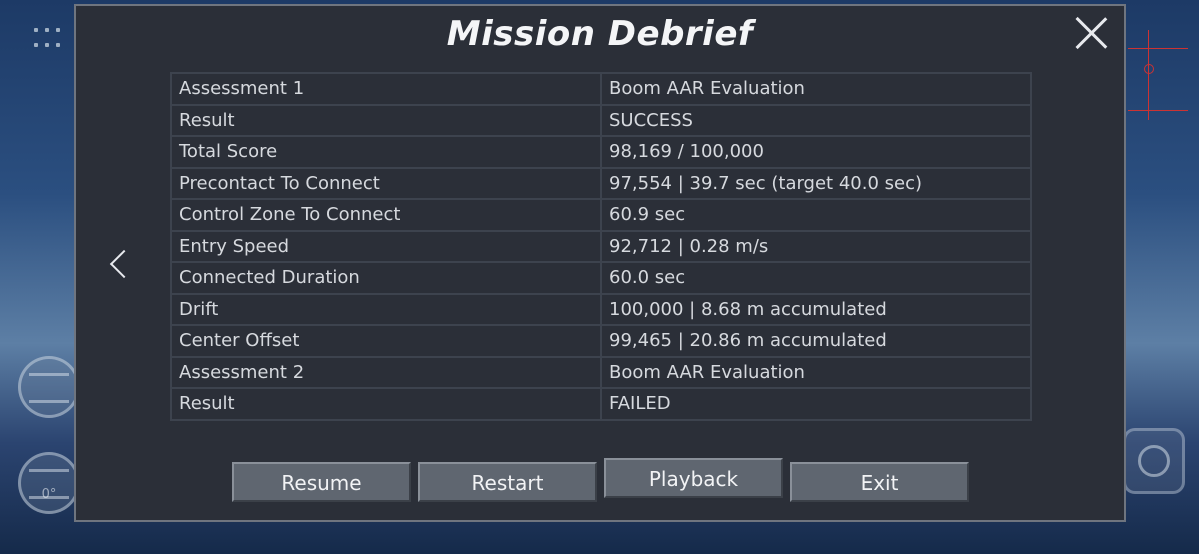  Describe the element at coordinates (816, 278) in the screenshot. I see `row-value: 60.0 sec` at that location.